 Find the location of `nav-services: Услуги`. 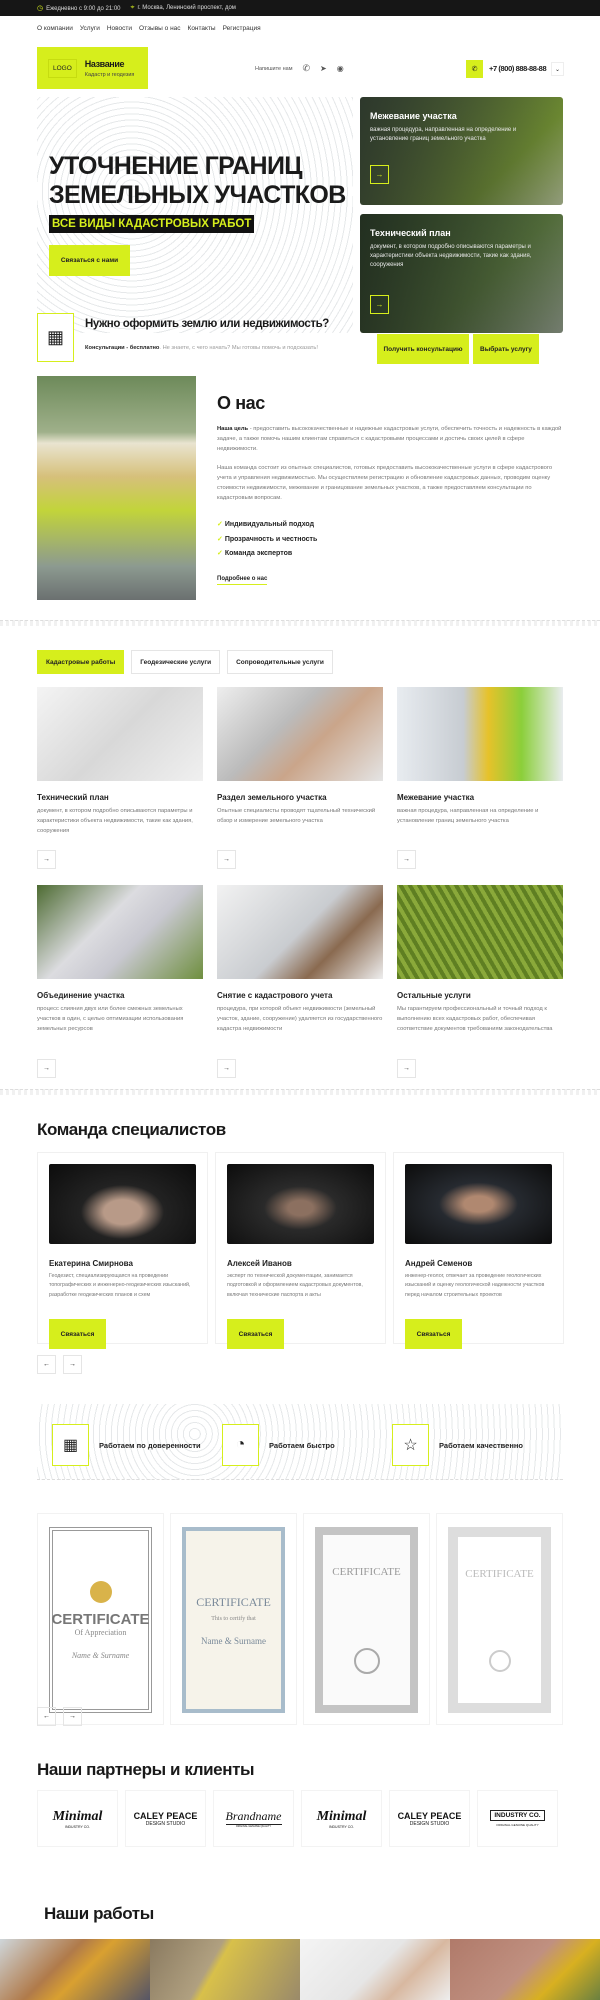

nav-services: Услуги is located at coordinates (90, 28).